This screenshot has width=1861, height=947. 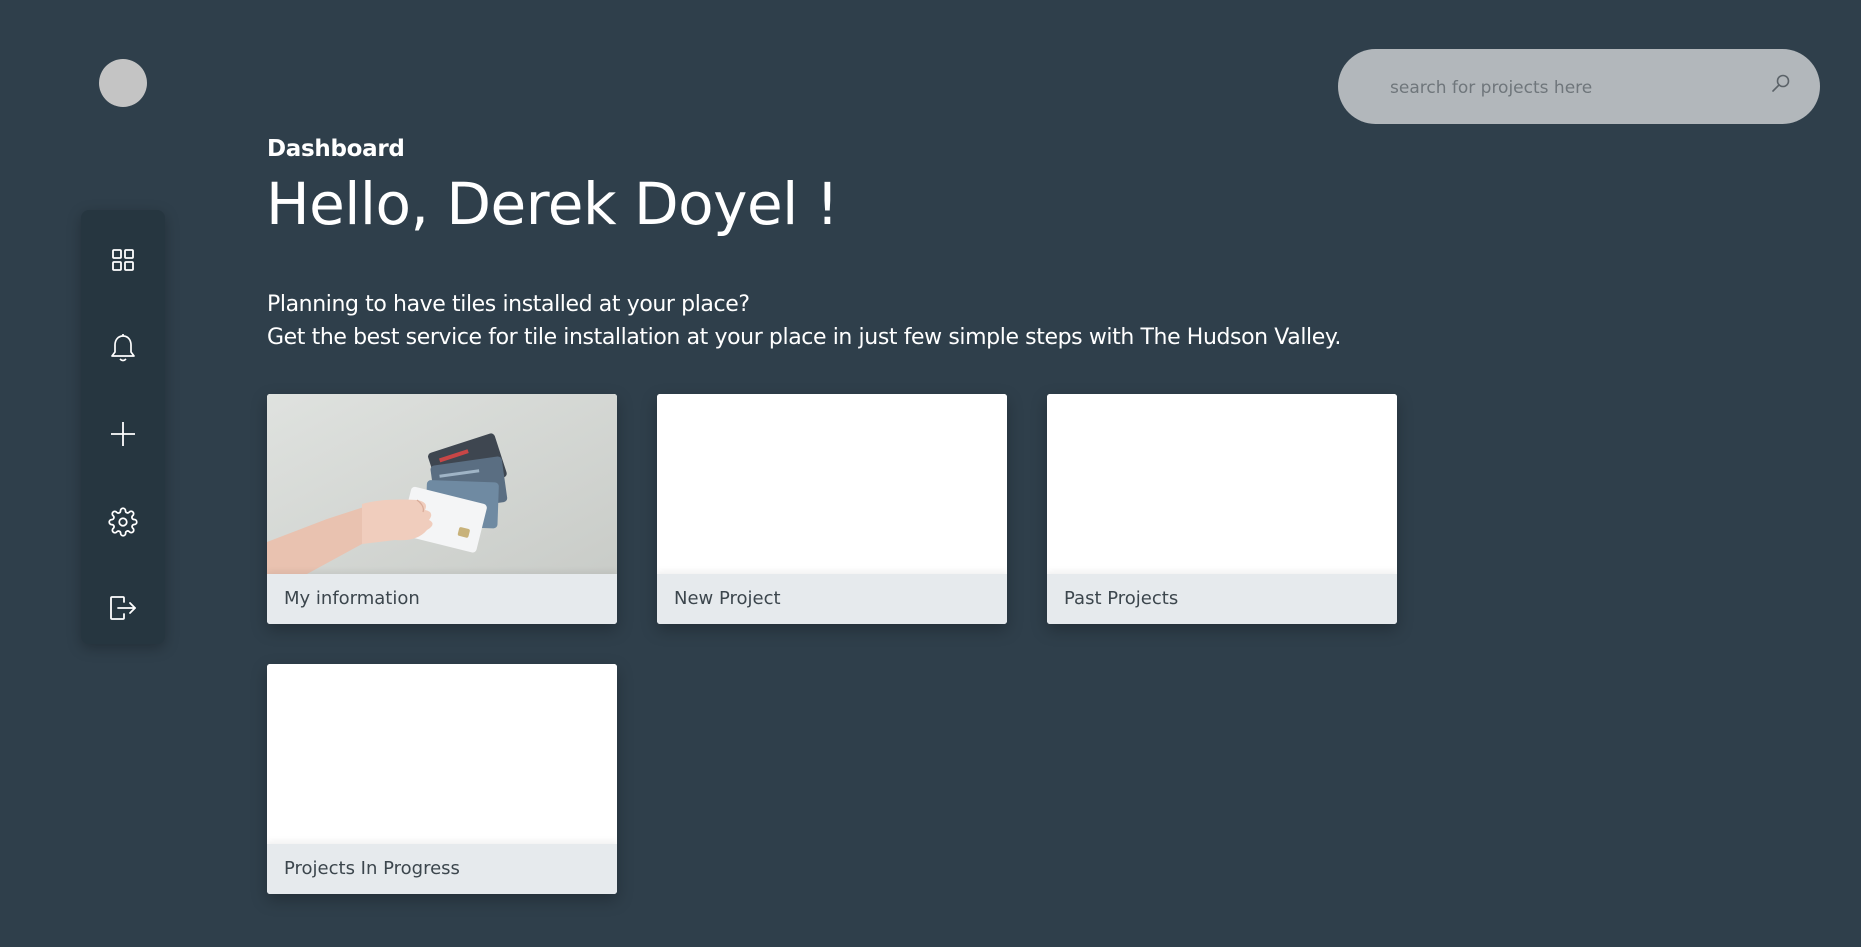 What do you see at coordinates (727, 598) in the screenshot?
I see `card-label: New Project` at bounding box center [727, 598].